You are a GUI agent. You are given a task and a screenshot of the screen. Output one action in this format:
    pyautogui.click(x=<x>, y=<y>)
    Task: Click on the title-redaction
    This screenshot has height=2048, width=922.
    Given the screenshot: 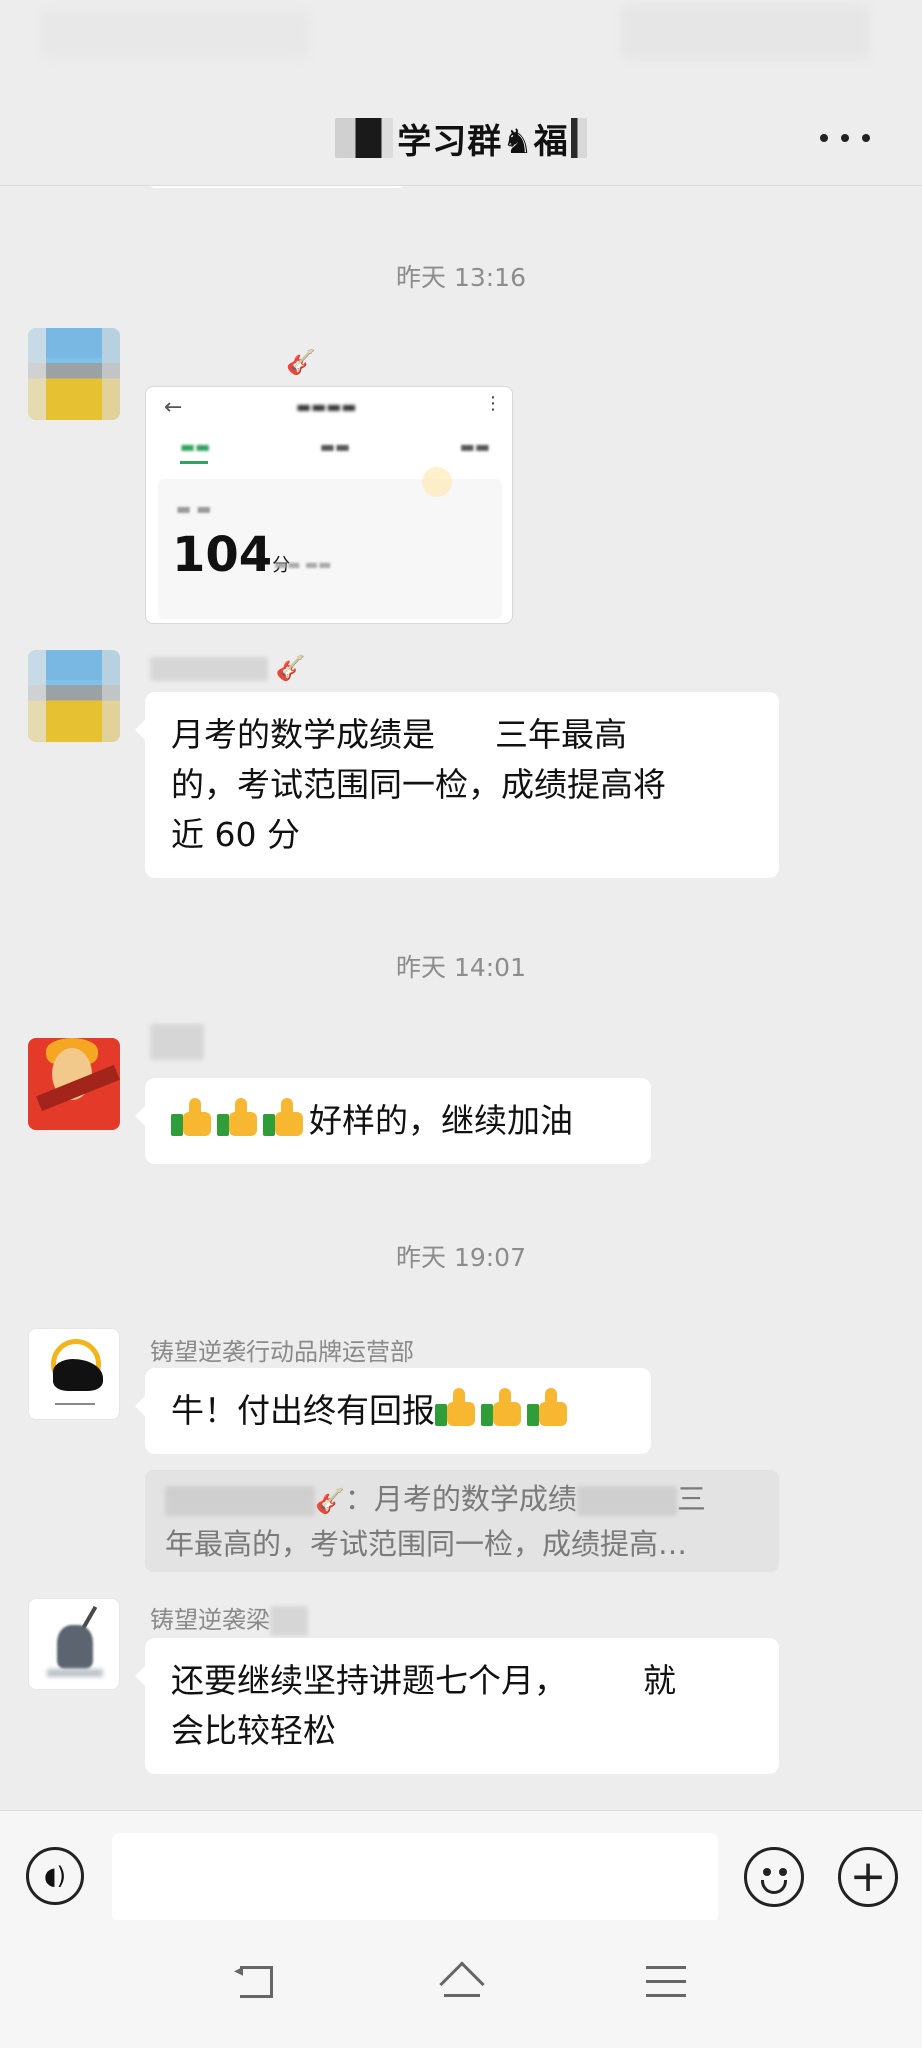 What is the action you would take?
    pyautogui.click(x=364, y=138)
    